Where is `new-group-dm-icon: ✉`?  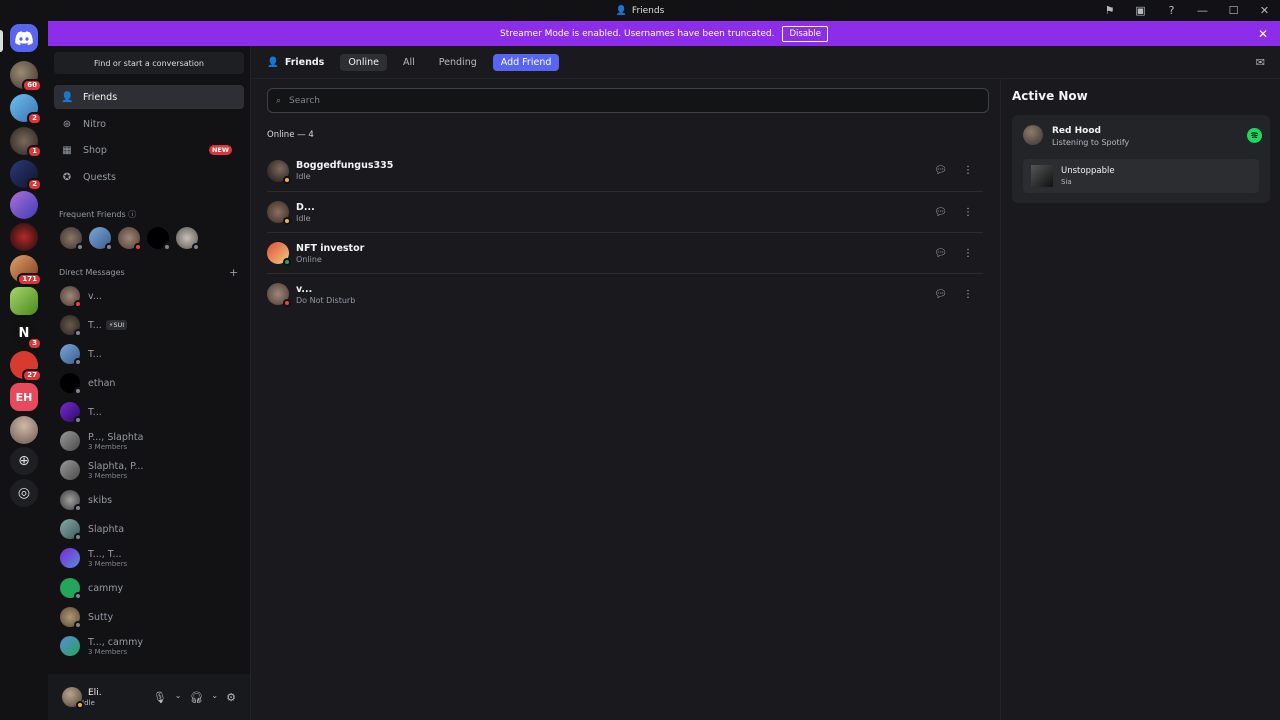 new-group-dm-icon: ✉ is located at coordinates (1260, 62).